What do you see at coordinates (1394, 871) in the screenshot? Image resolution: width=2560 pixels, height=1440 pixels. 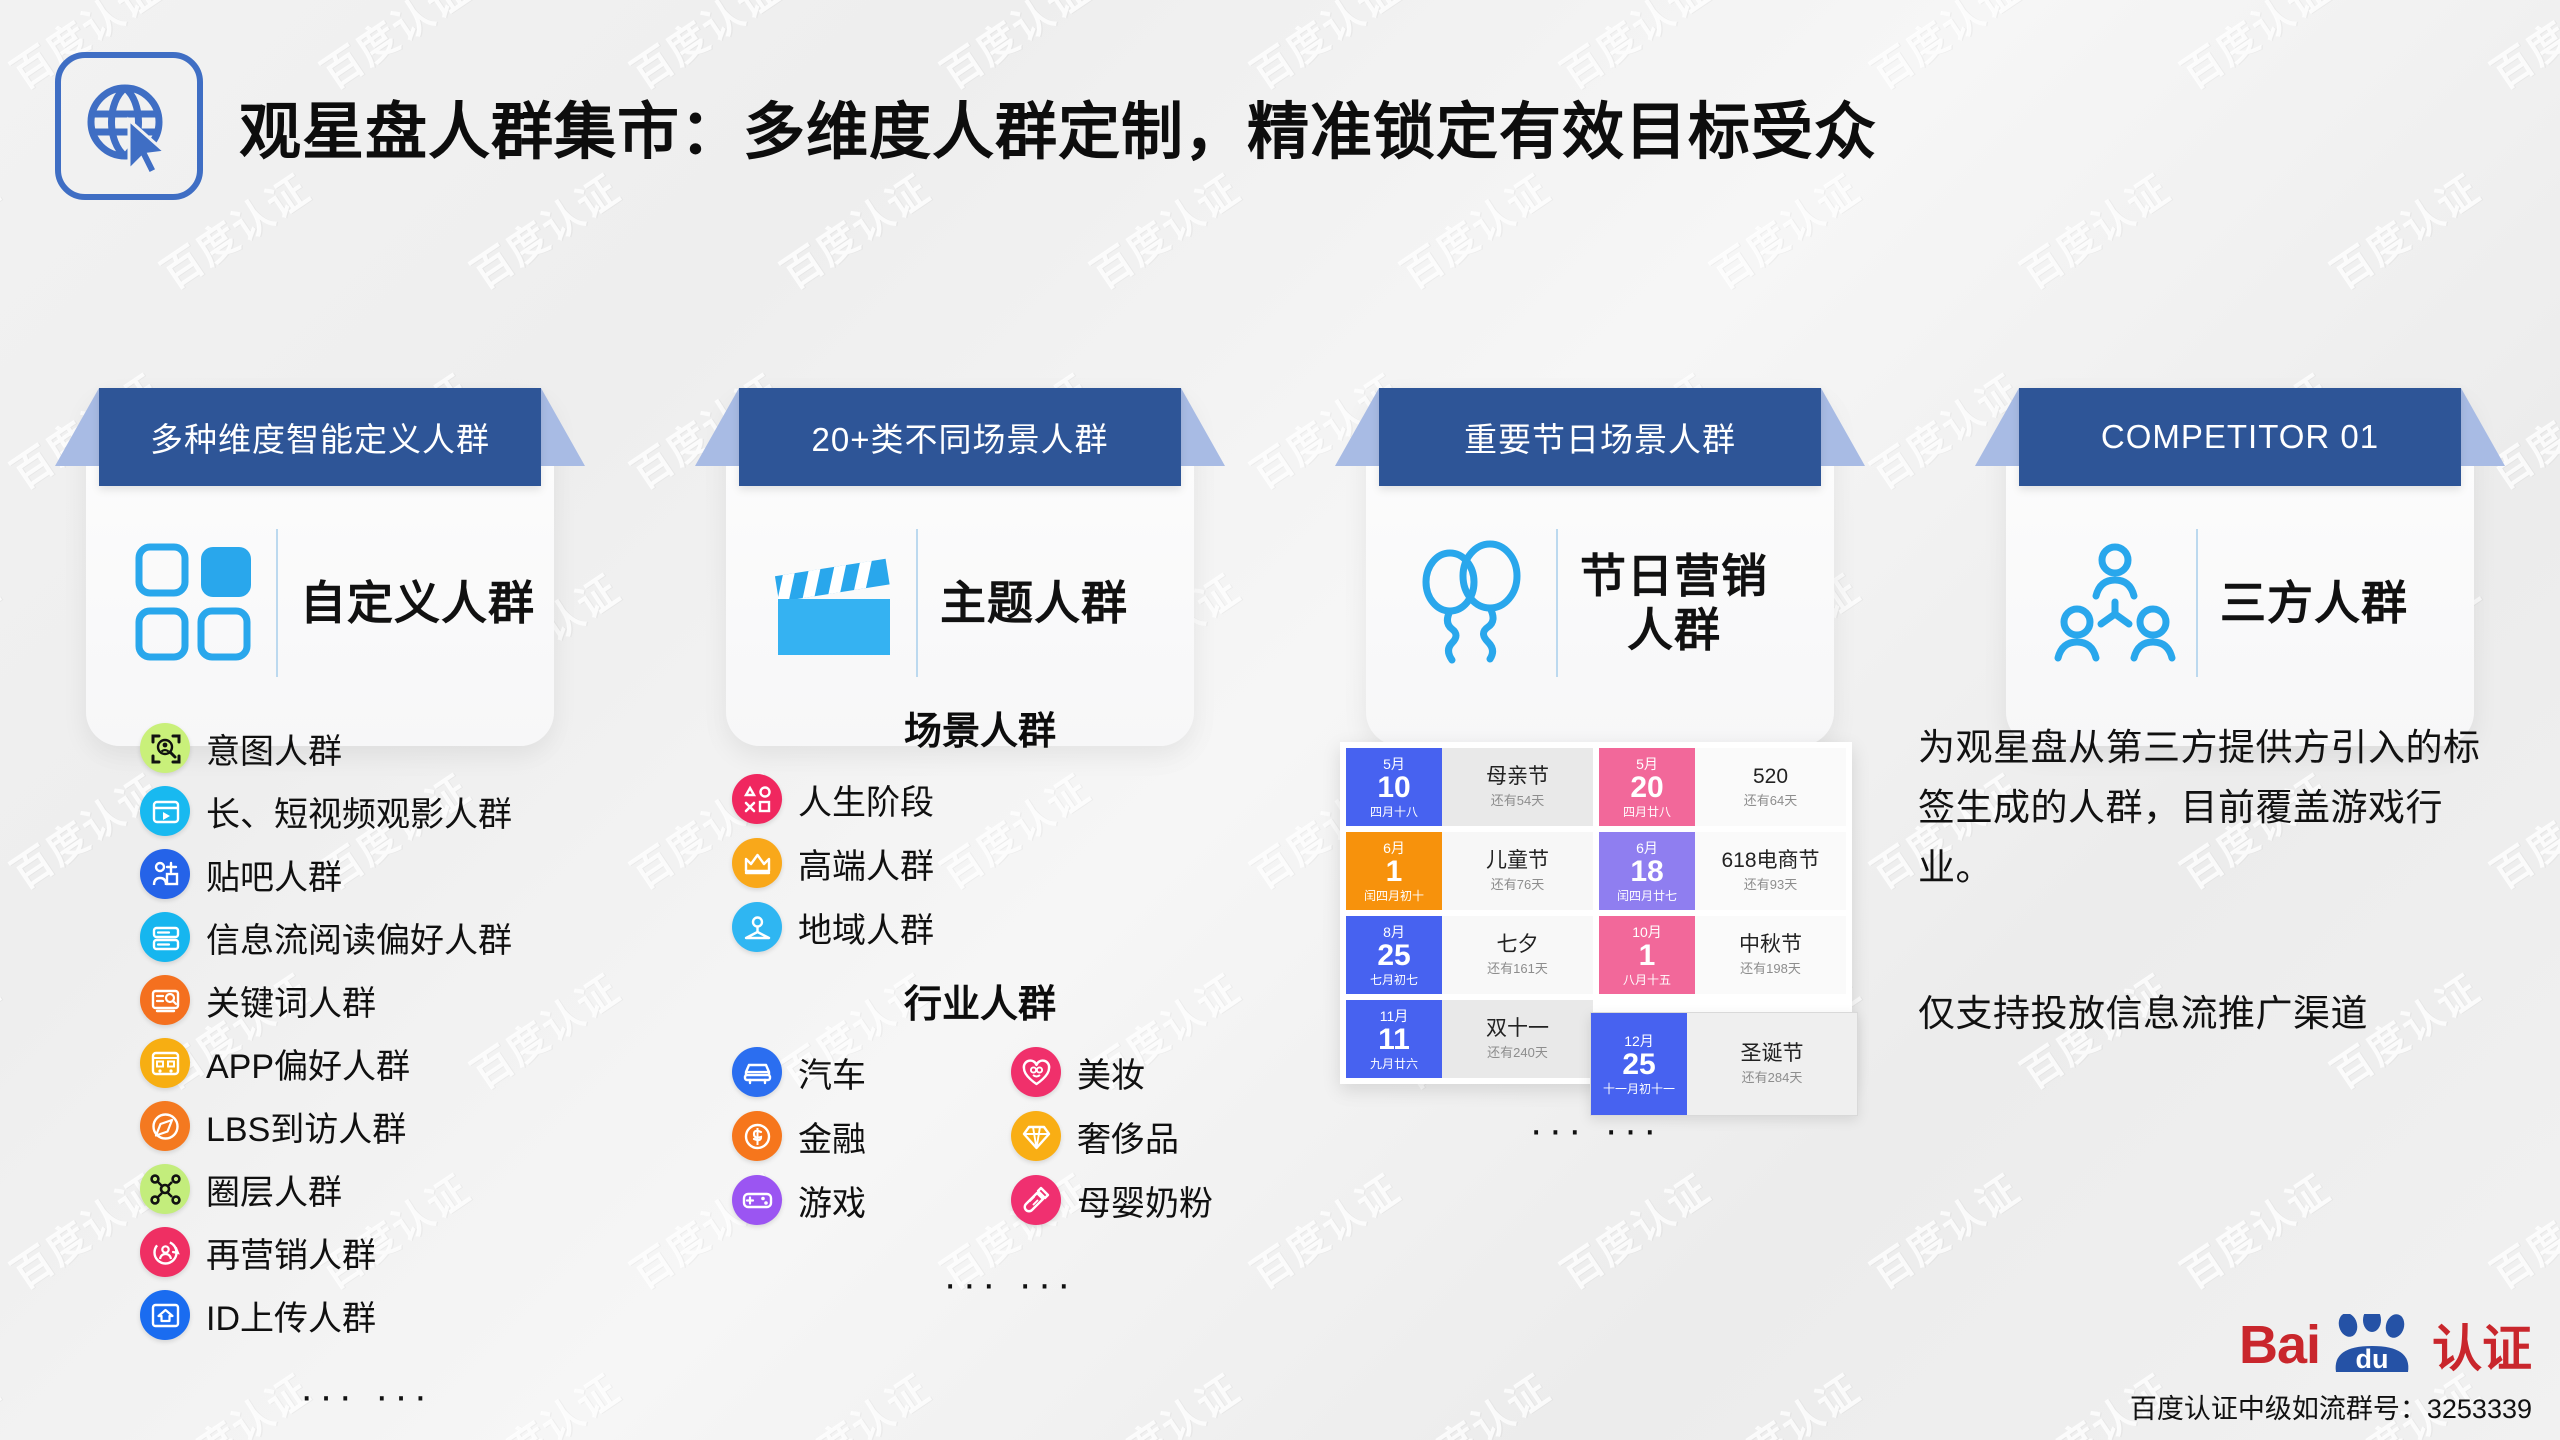 I see `calendar-day: 1` at bounding box center [1394, 871].